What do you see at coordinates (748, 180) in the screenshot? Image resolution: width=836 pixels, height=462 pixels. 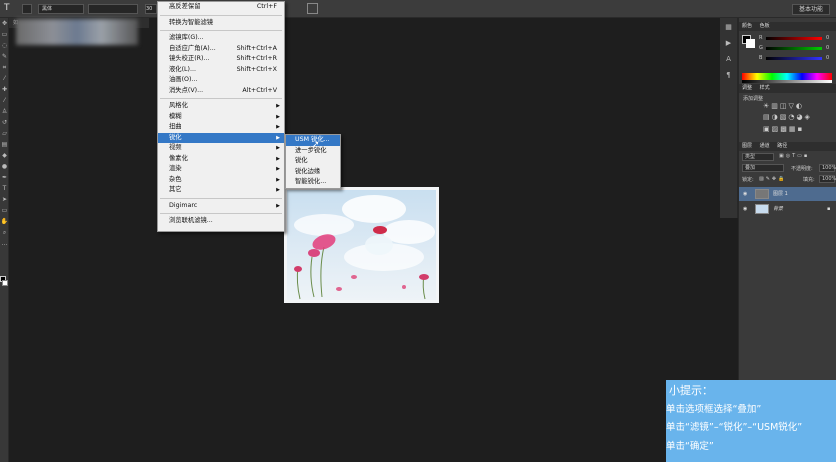 I see `lock-label: 锁定:` at bounding box center [748, 180].